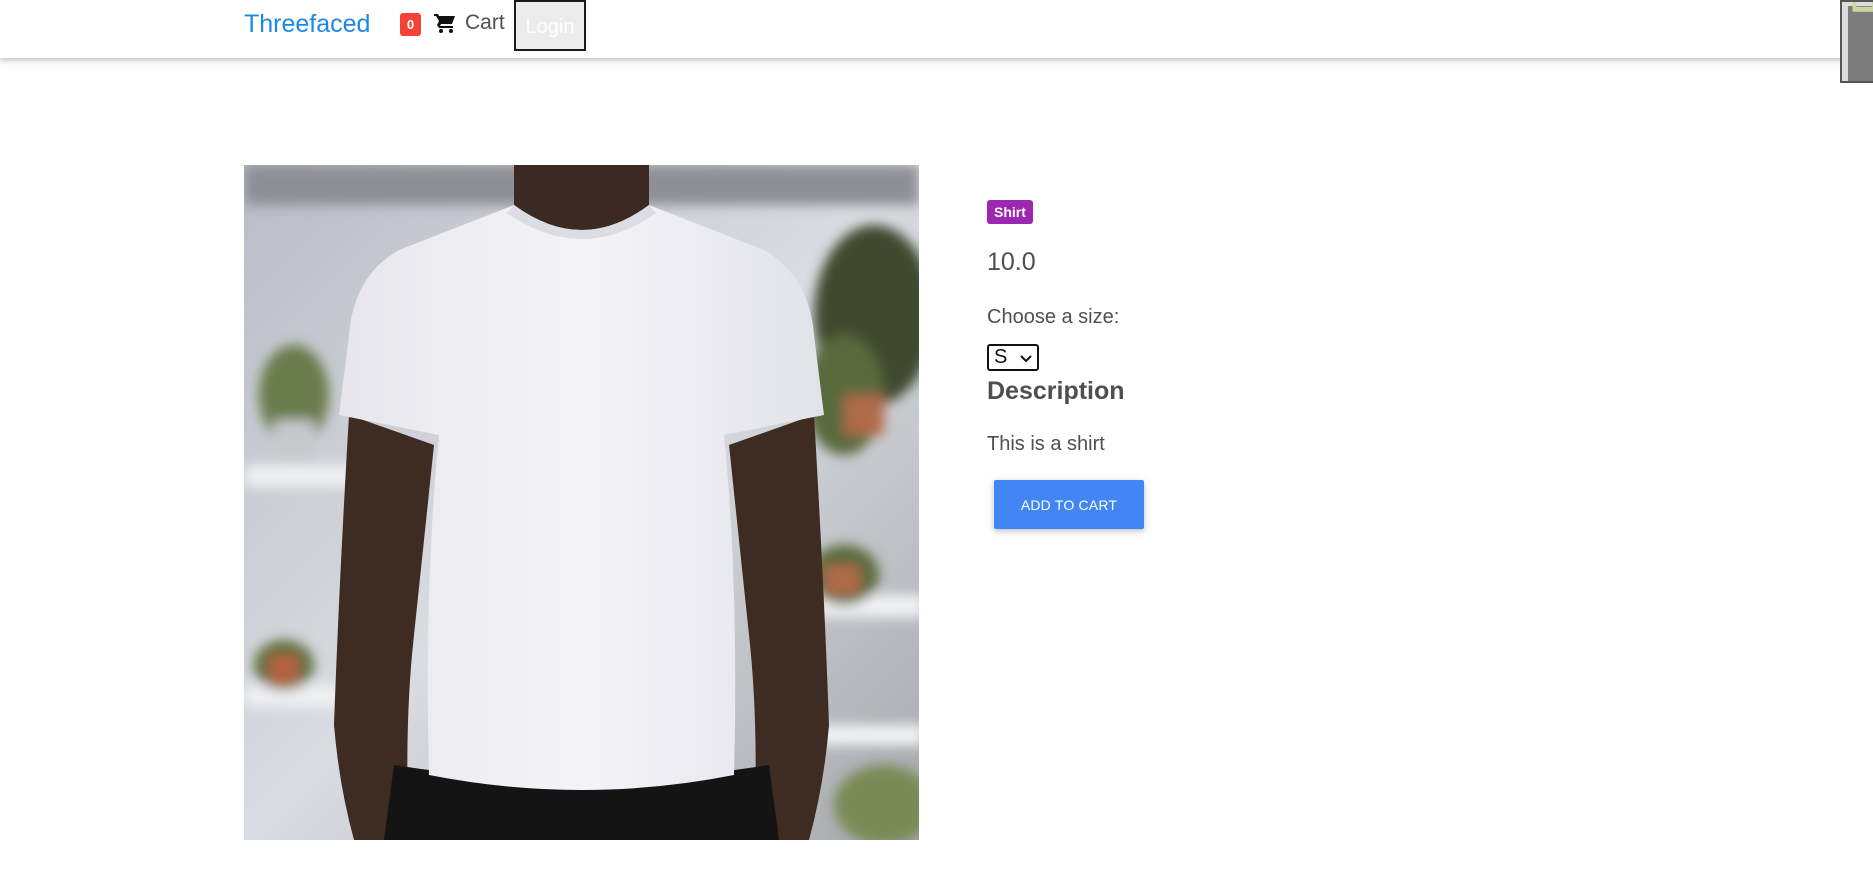  What do you see at coordinates (410, 24) in the screenshot?
I see `cart-count-badge: 0` at bounding box center [410, 24].